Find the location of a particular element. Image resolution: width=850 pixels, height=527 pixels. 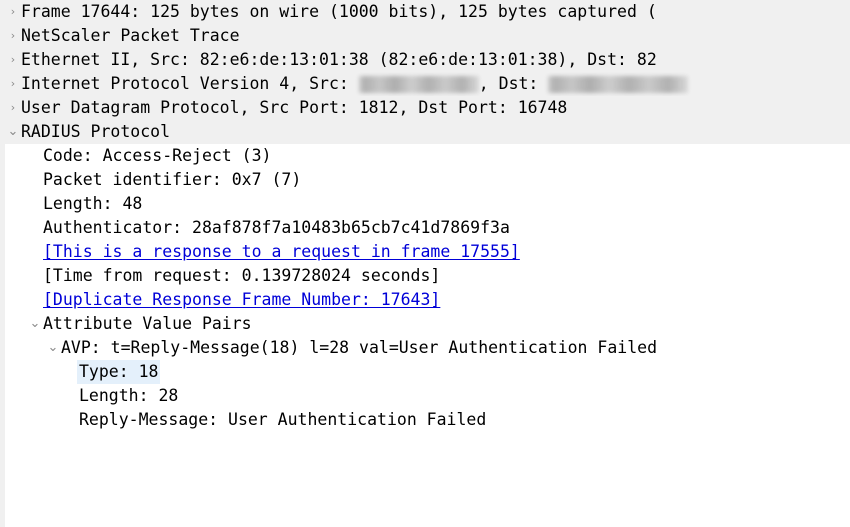

tree-row-radius-length: Length: 48 is located at coordinates (427, 204).